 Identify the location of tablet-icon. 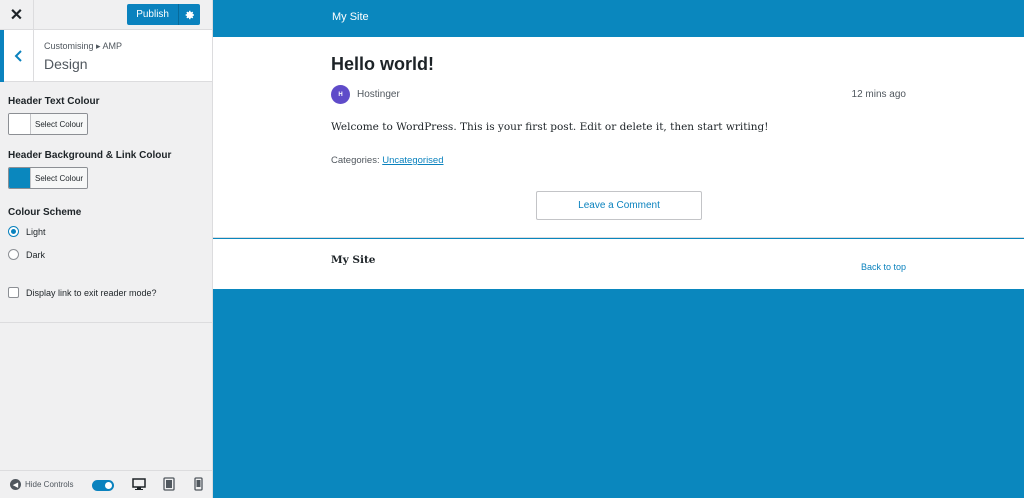
(169, 484).